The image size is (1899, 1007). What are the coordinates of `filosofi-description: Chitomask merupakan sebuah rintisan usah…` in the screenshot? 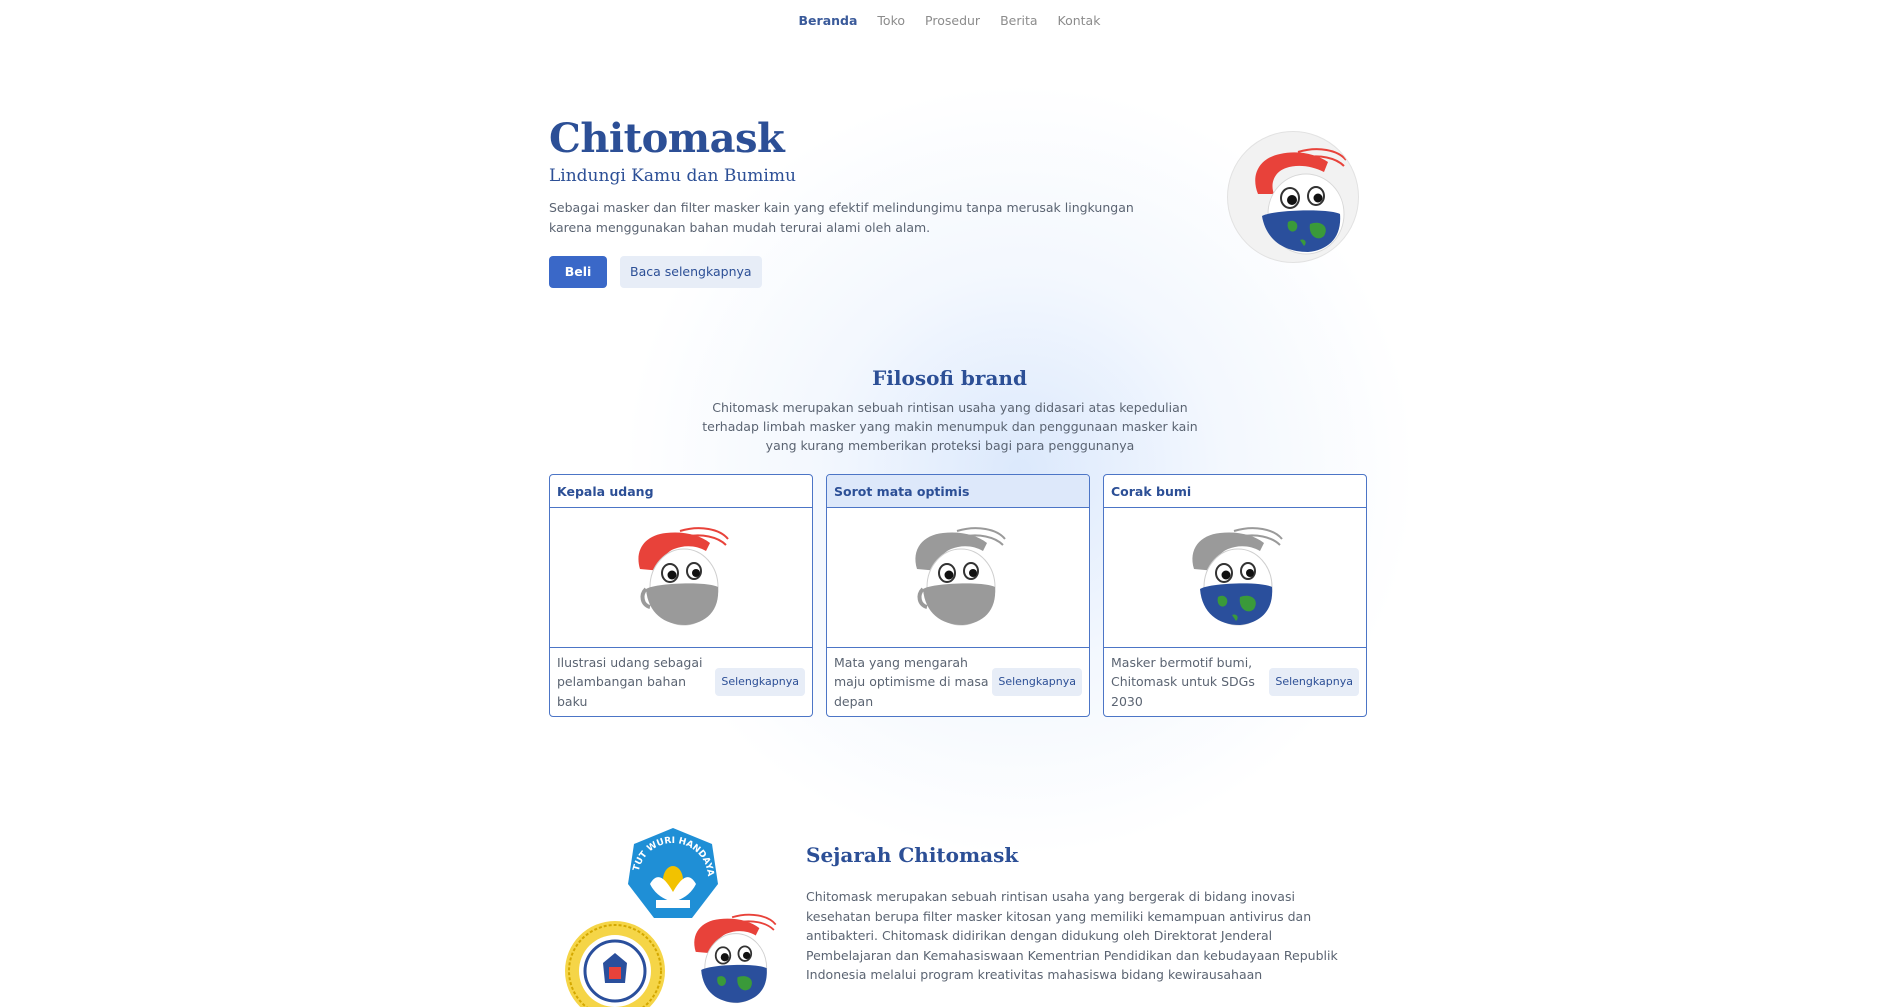 It's located at (950, 426).